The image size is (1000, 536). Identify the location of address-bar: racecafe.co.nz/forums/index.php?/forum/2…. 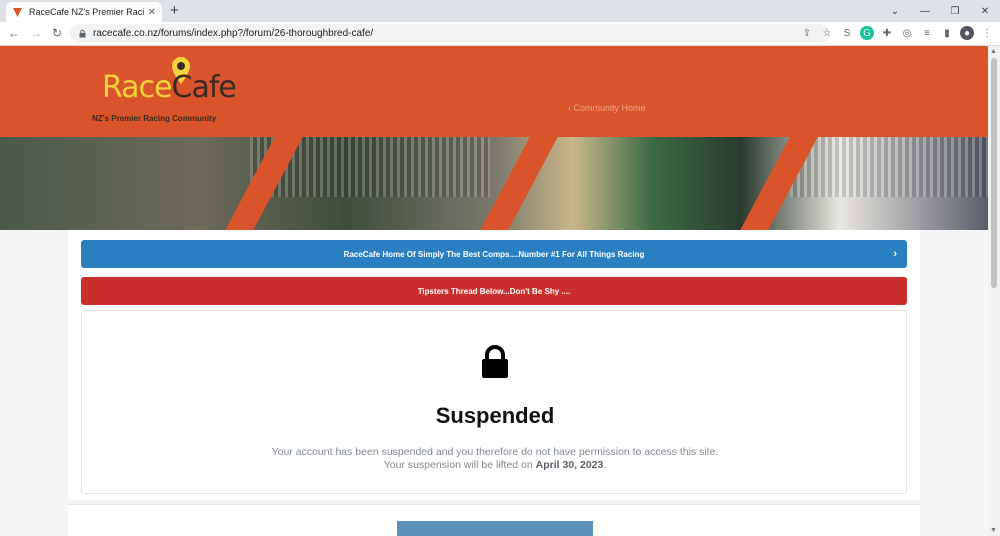
(450, 33).